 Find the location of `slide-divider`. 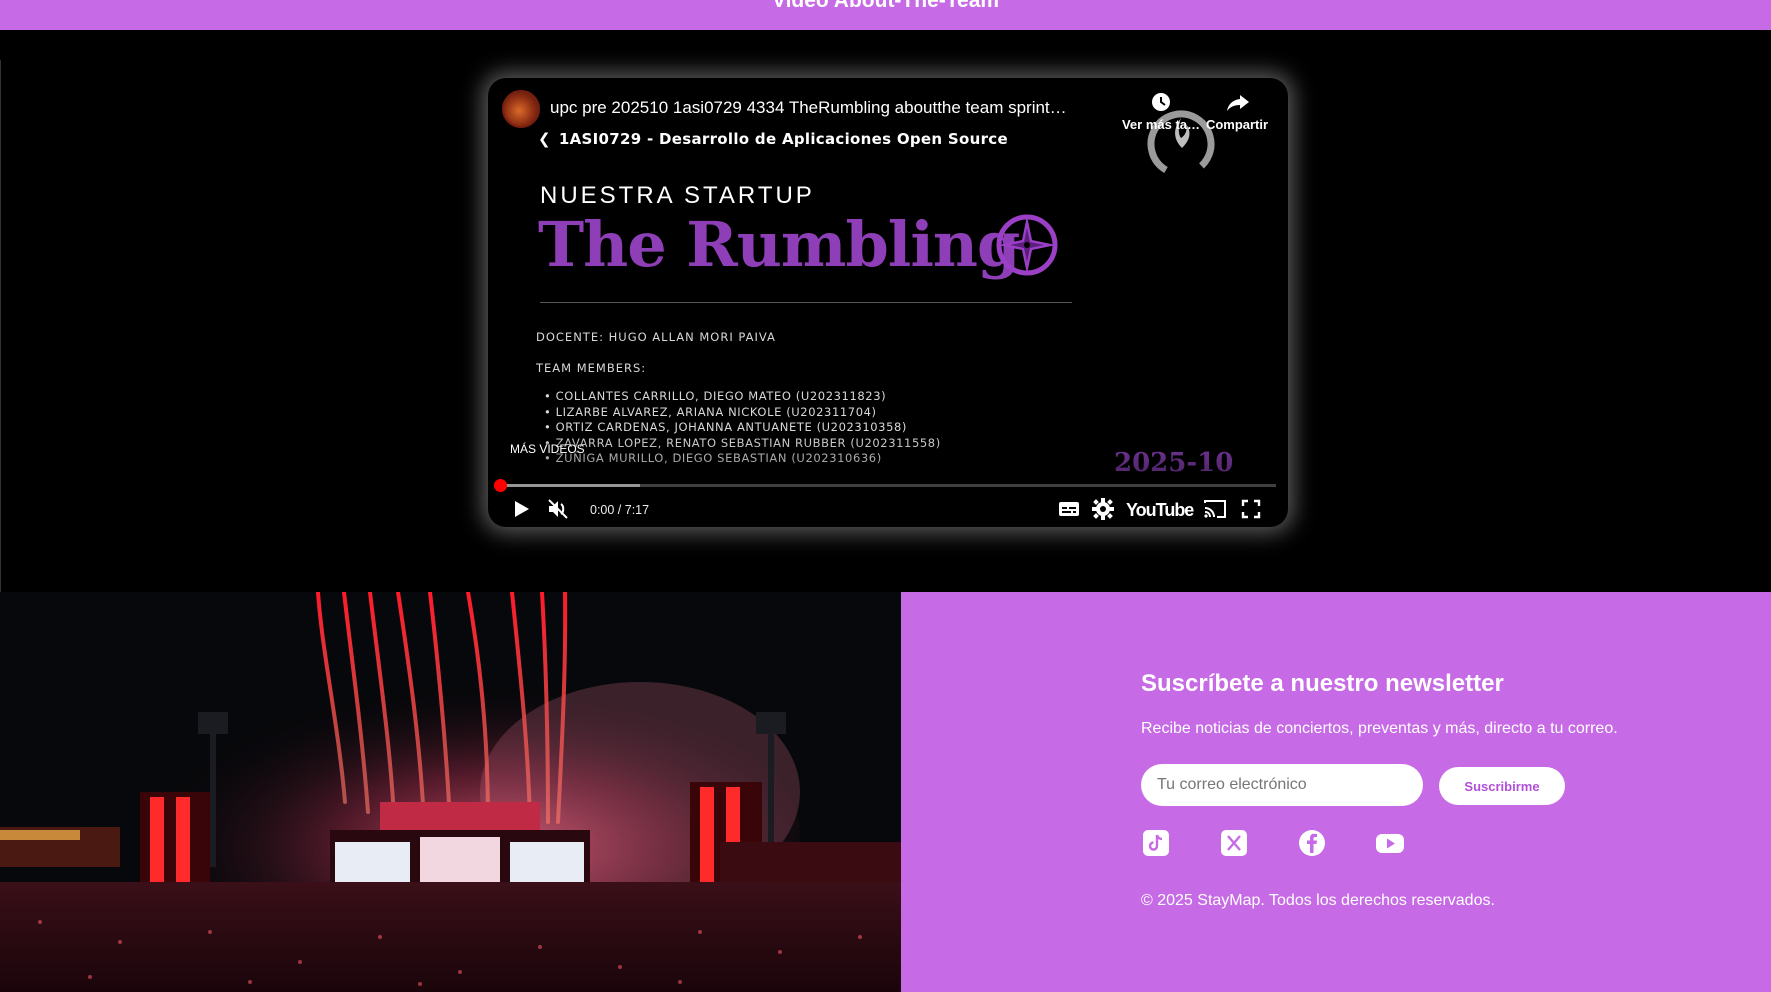

slide-divider is located at coordinates (806, 302).